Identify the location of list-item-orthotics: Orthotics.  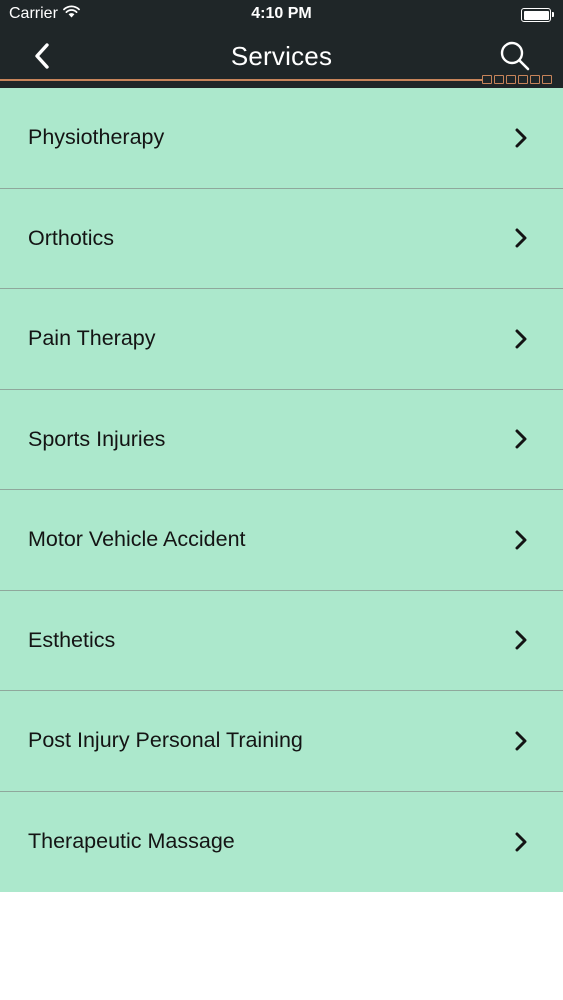
(281, 238).